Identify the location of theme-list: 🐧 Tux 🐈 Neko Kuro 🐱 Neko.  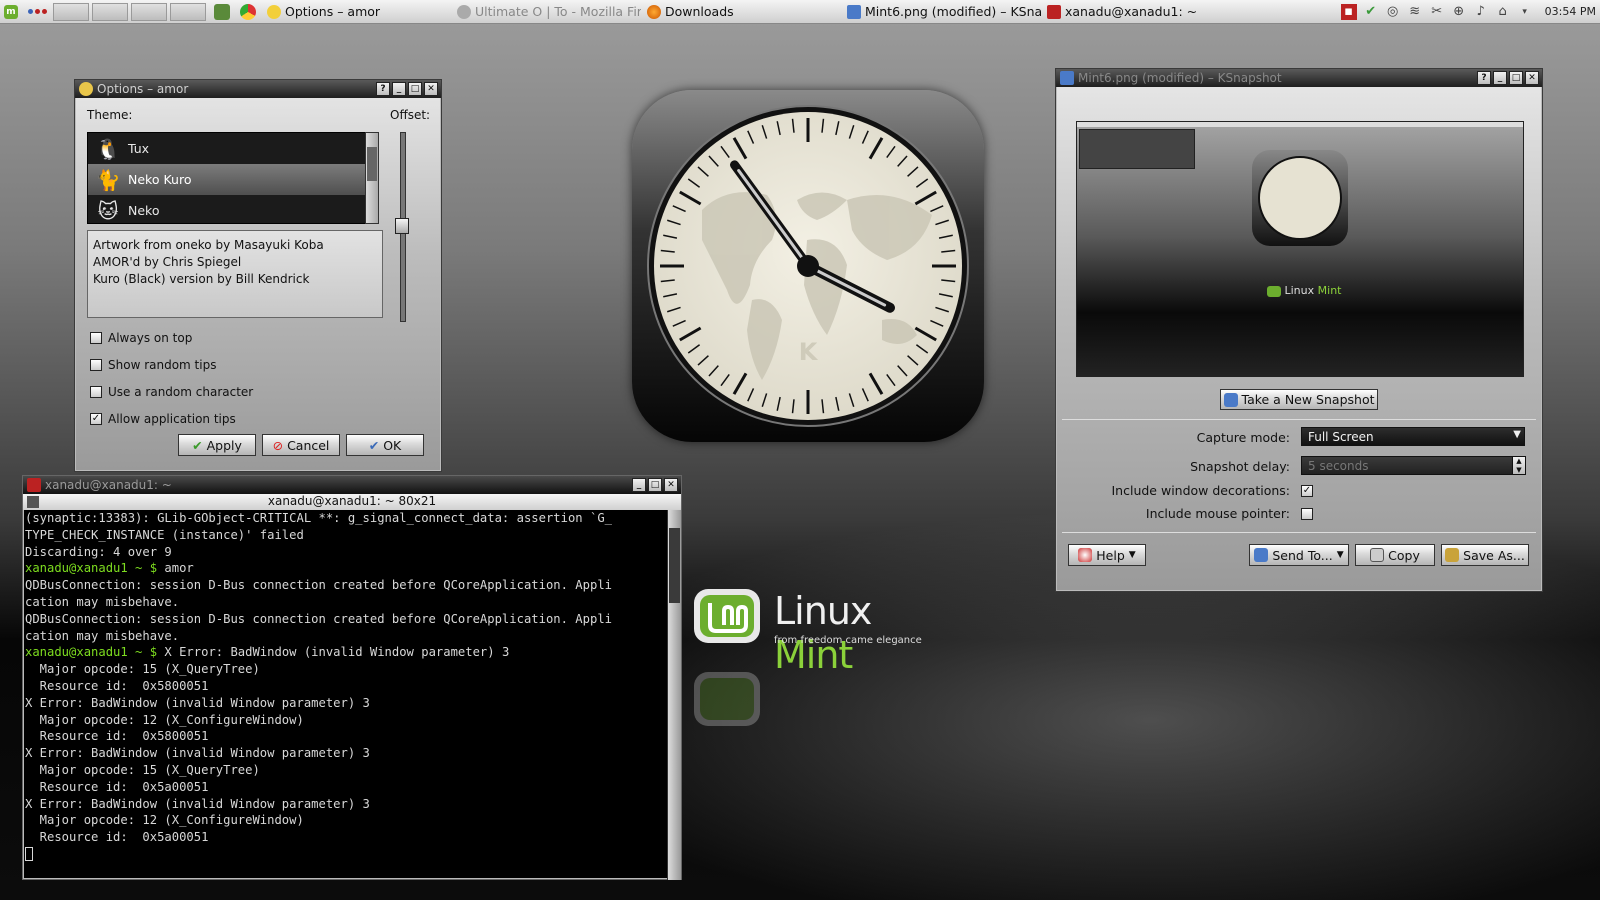
(232, 178).